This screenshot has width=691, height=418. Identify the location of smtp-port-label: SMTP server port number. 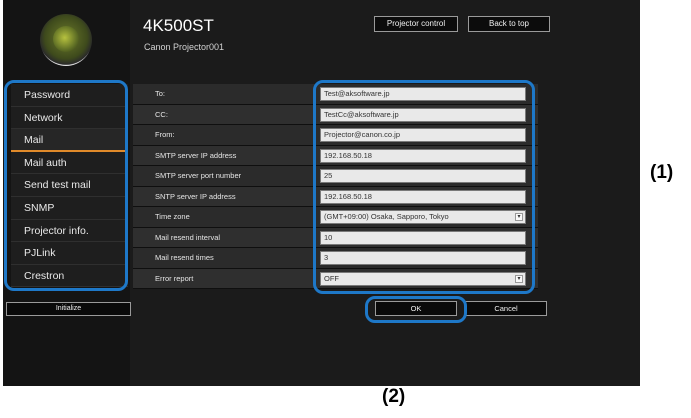
(198, 175).